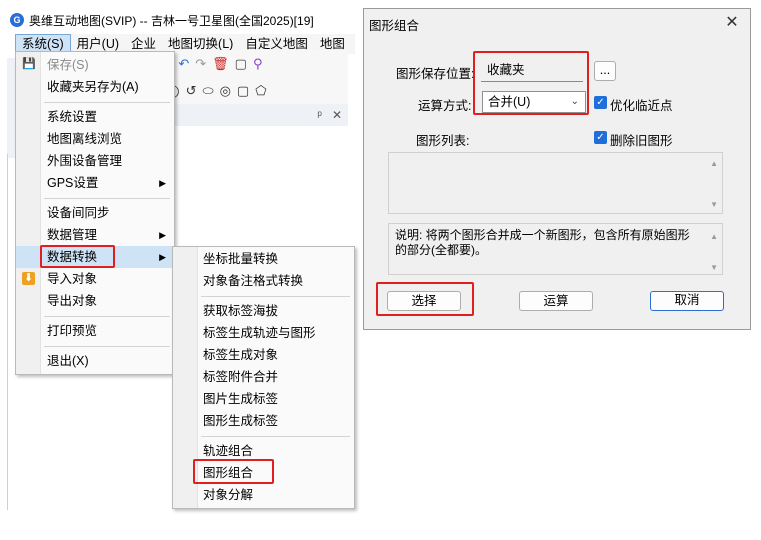  I want to click on save-location-label: 图形保存位置:, so click(435, 74).